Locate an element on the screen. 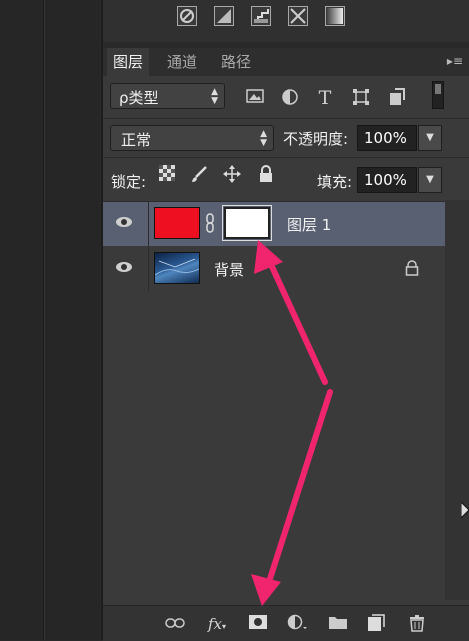  adjustments-panel is located at coordinates (286, 21).